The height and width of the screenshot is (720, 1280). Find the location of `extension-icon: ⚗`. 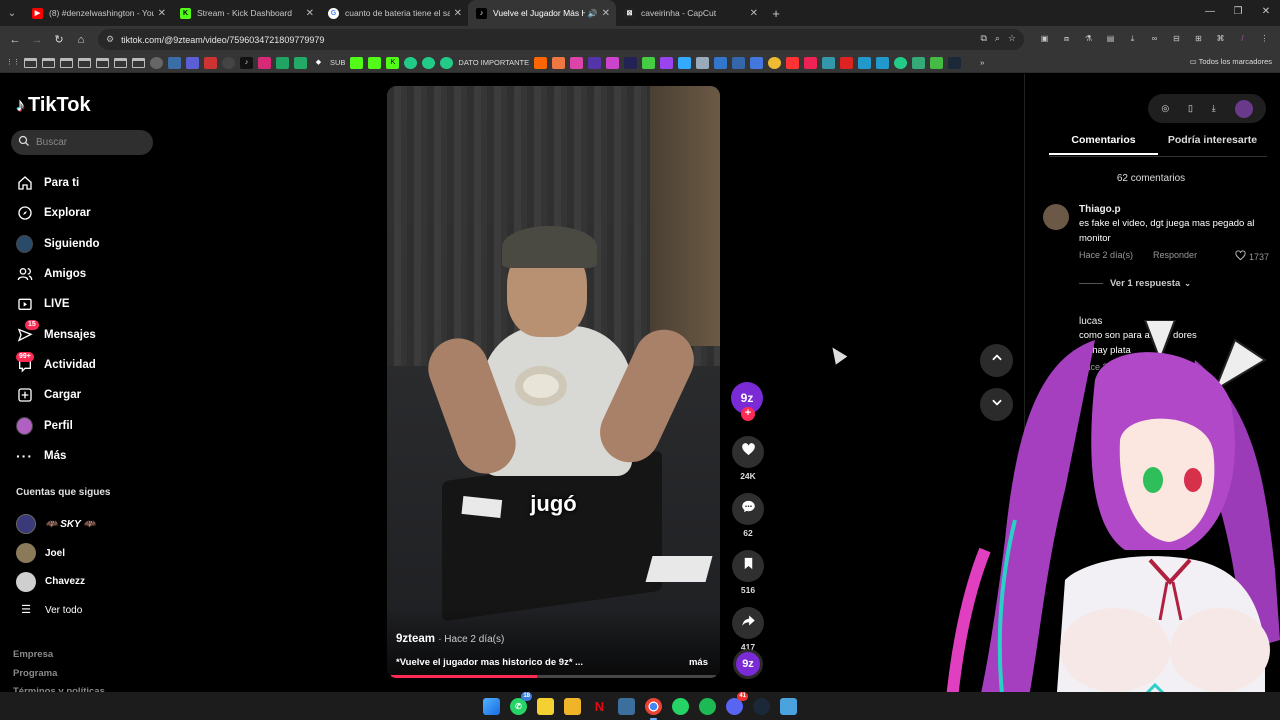

extension-icon: ⚗ is located at coordinates (1088, 38).